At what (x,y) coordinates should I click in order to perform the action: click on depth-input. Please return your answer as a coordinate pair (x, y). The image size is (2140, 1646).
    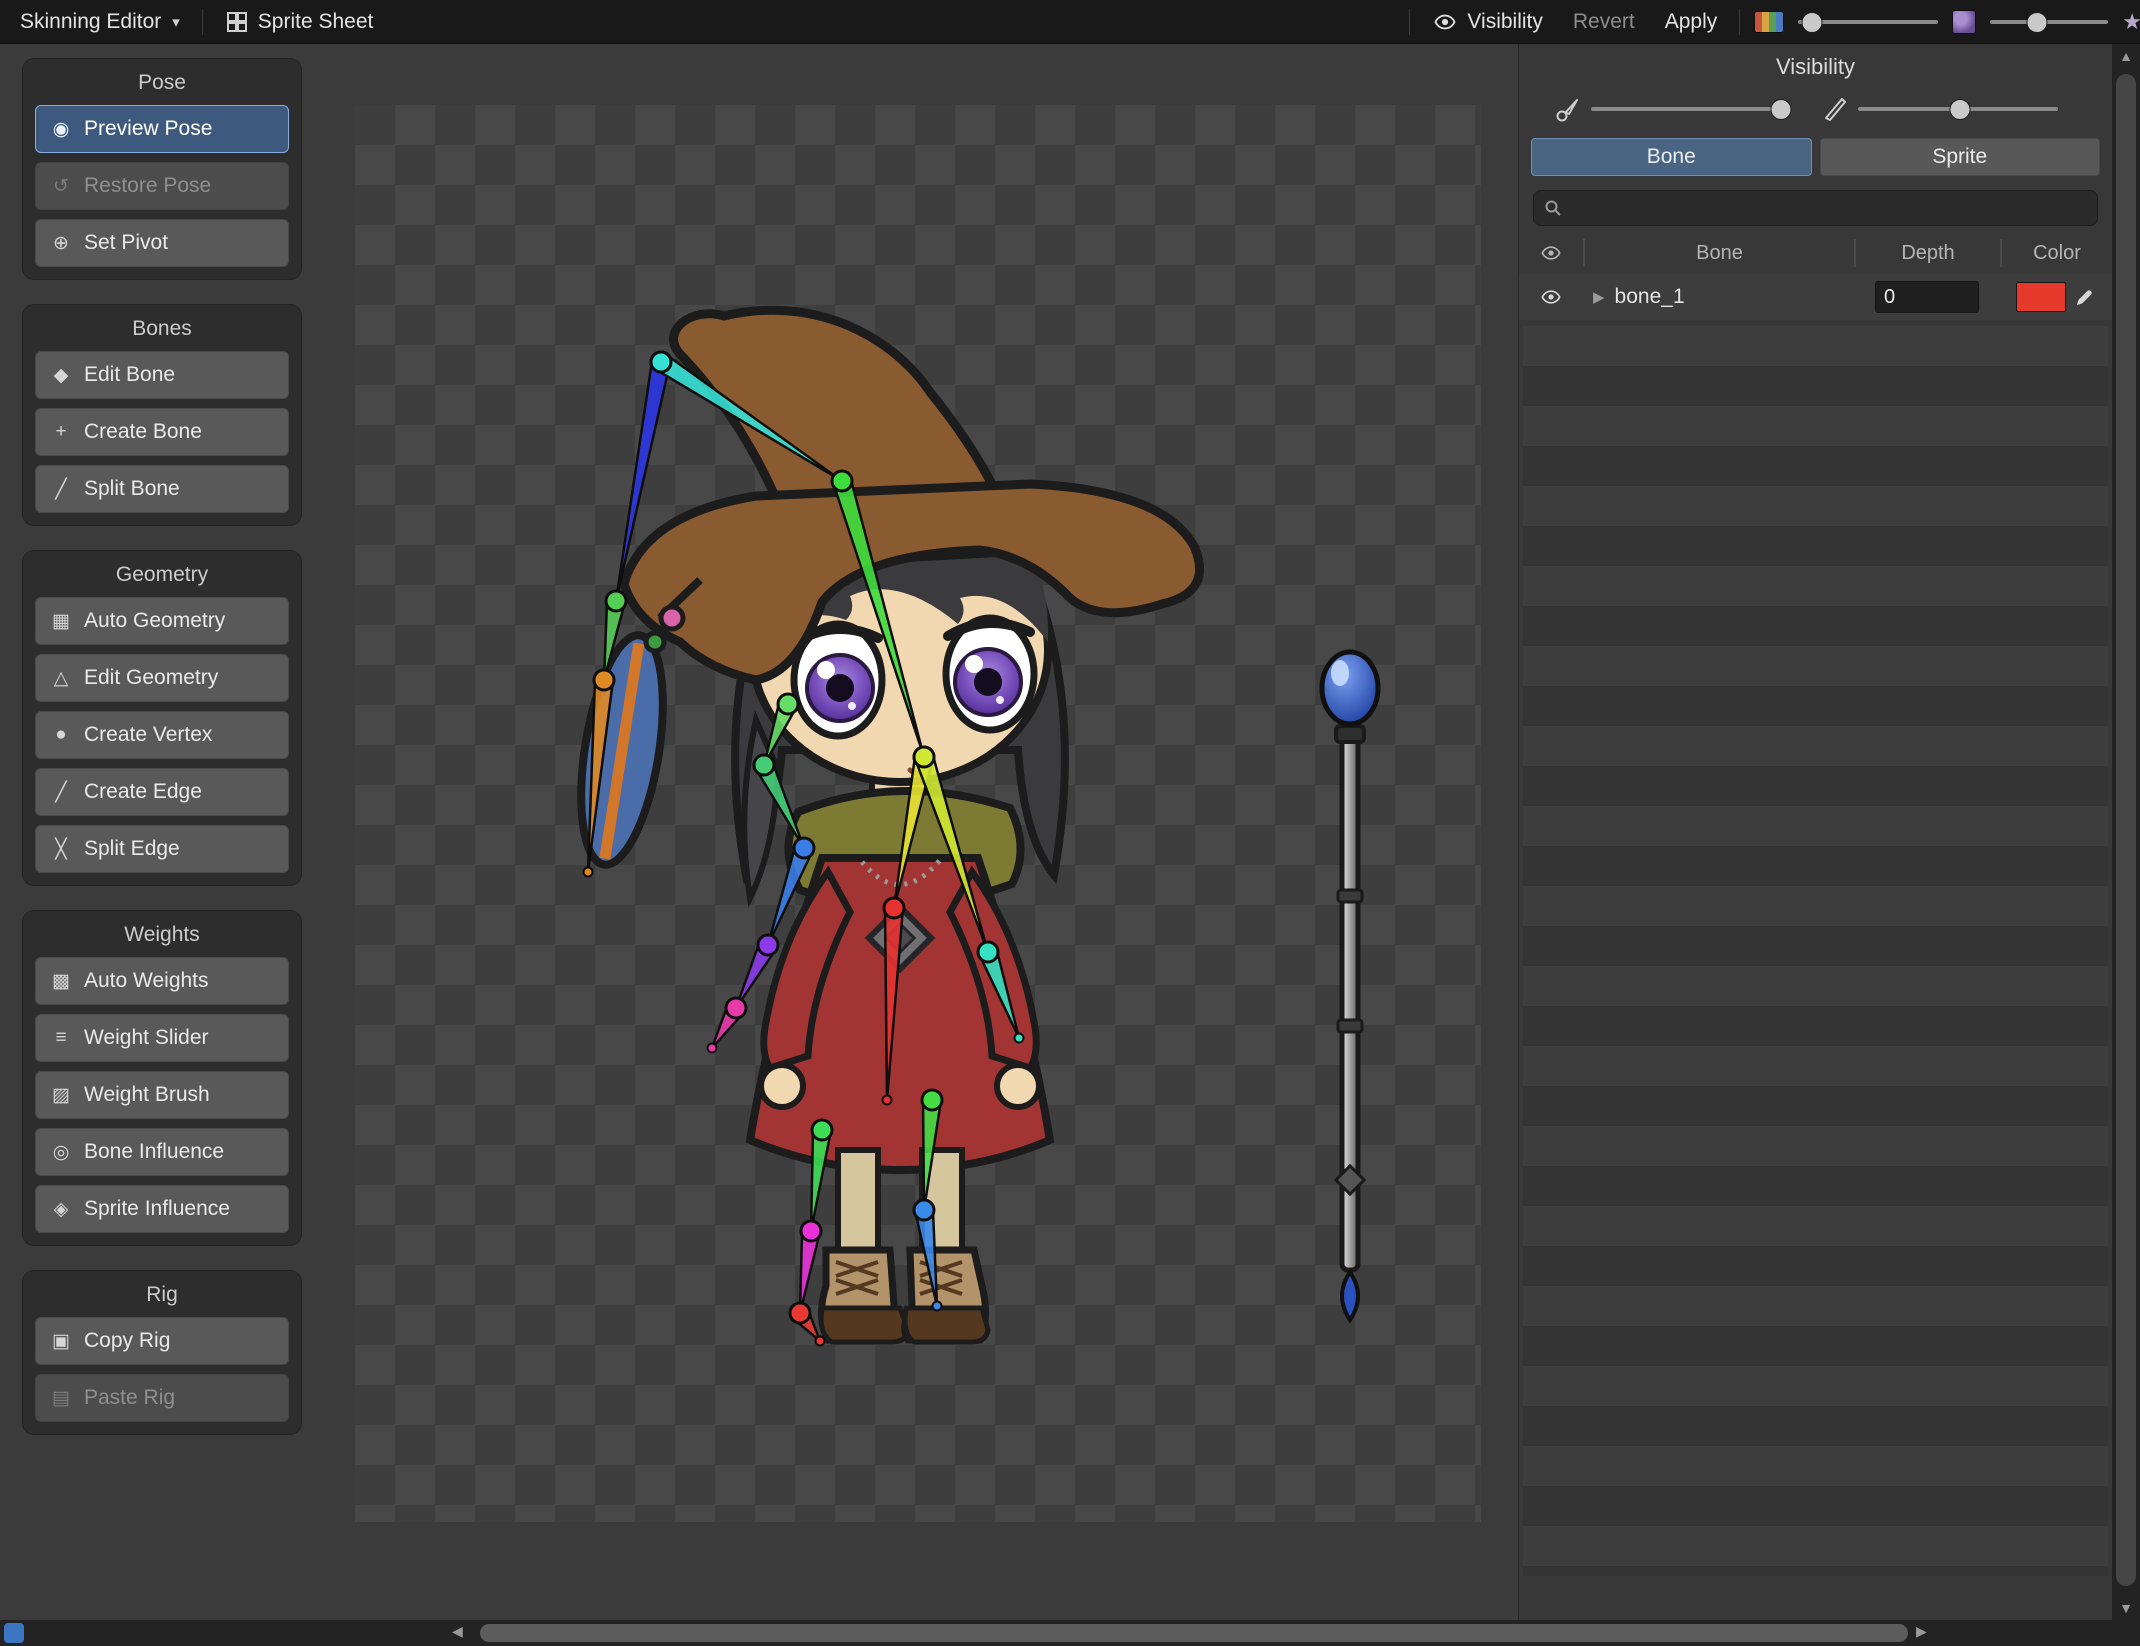
    Looking at the image, I should click on (1927, 297).